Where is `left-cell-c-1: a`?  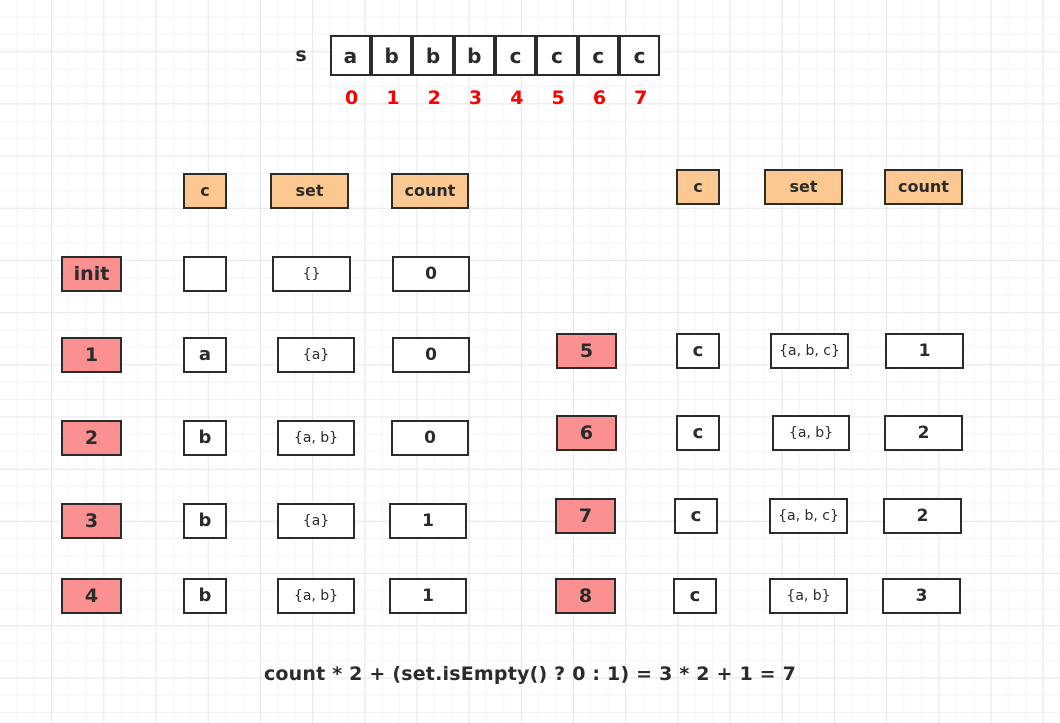 left-cell-c-1: a is located at coordinates (205, 355).